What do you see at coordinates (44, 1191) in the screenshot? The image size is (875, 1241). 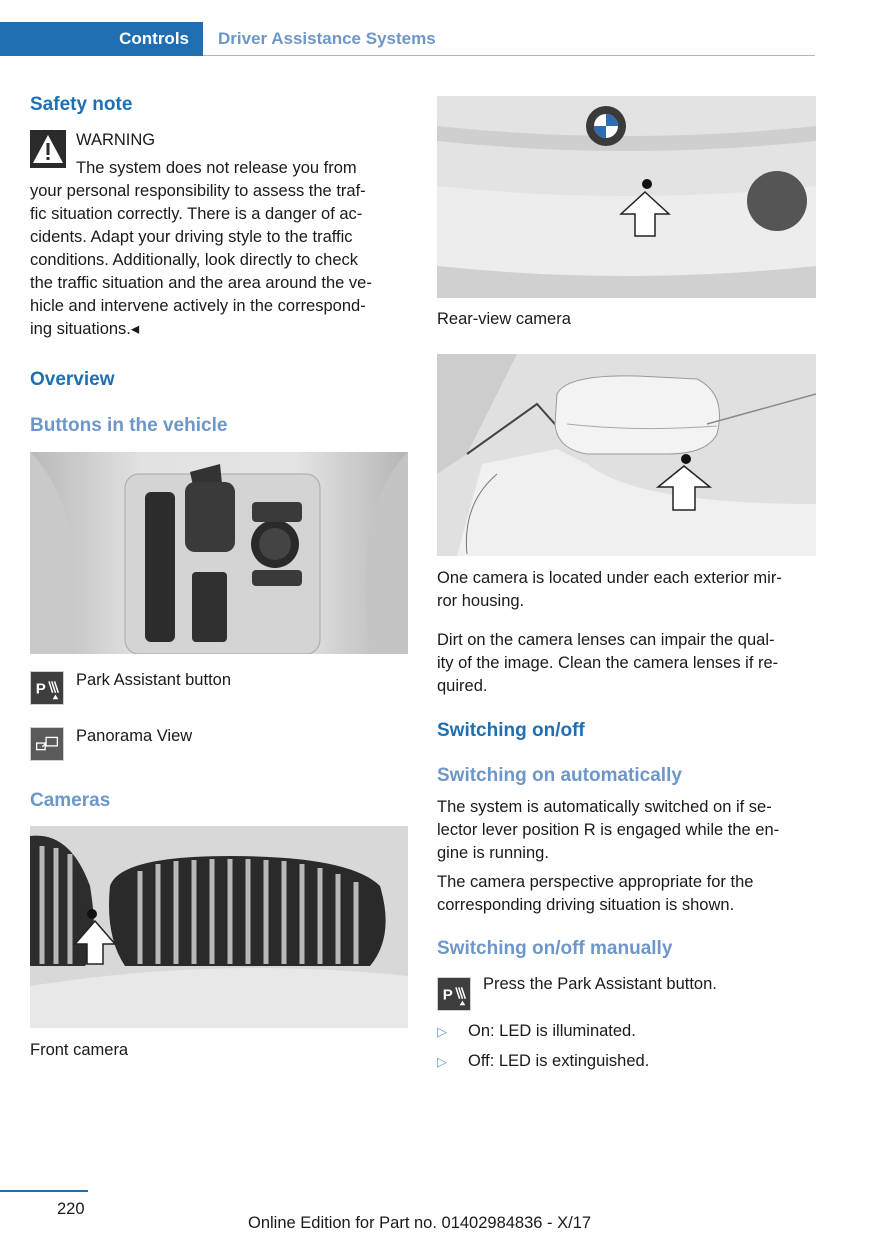 I see `footer-rule` at bounding box center [44, 1191].